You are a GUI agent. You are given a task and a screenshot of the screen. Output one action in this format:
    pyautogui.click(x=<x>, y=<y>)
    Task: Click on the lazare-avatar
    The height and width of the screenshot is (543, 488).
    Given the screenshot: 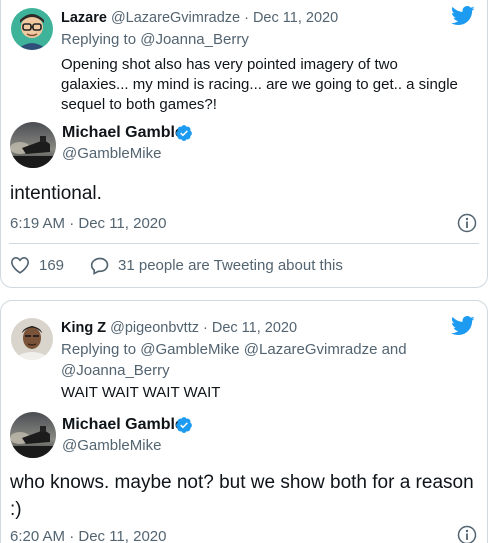 What is the action you would take?
    pyautogui.click(x=32, y=29)
    